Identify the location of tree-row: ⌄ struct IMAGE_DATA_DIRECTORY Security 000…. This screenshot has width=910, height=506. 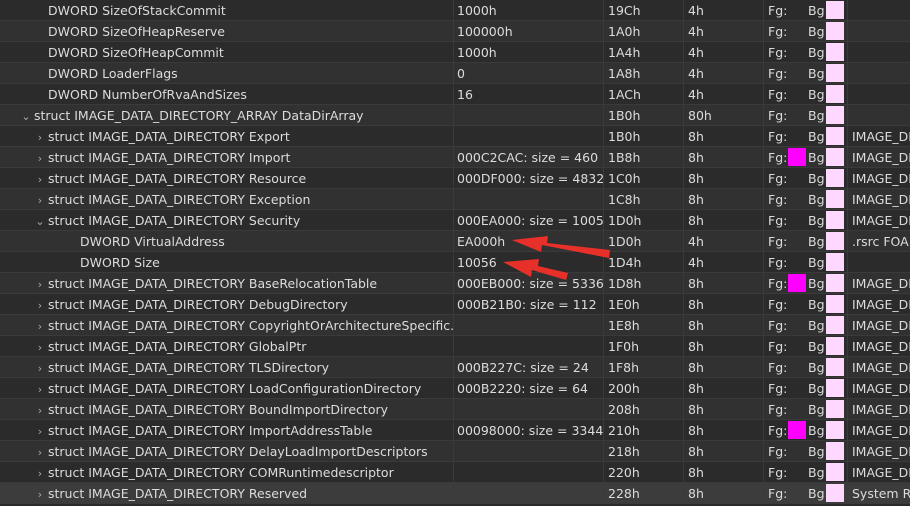
(455, 220).